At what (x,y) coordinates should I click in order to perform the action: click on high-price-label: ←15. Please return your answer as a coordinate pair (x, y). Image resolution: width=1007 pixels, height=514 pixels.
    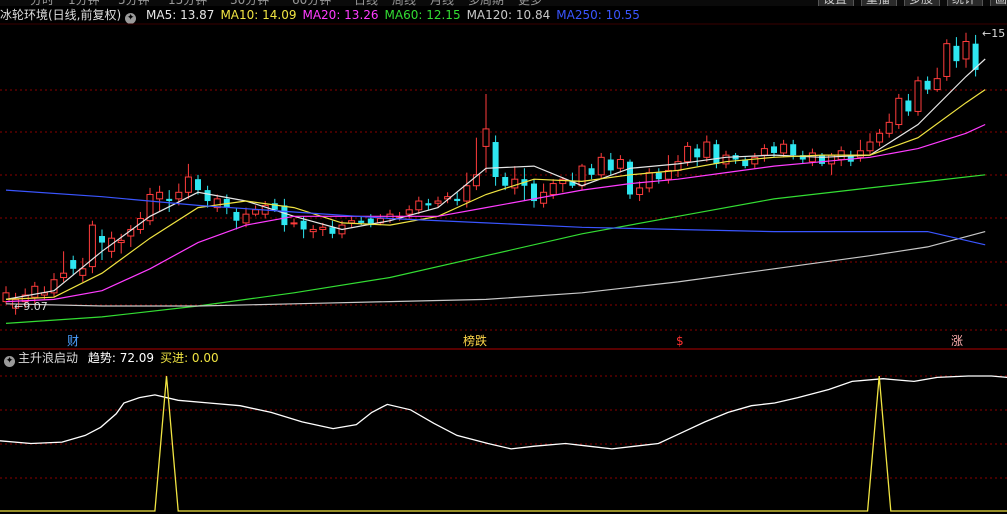
    Looking at the image, I should click on (994, 33).